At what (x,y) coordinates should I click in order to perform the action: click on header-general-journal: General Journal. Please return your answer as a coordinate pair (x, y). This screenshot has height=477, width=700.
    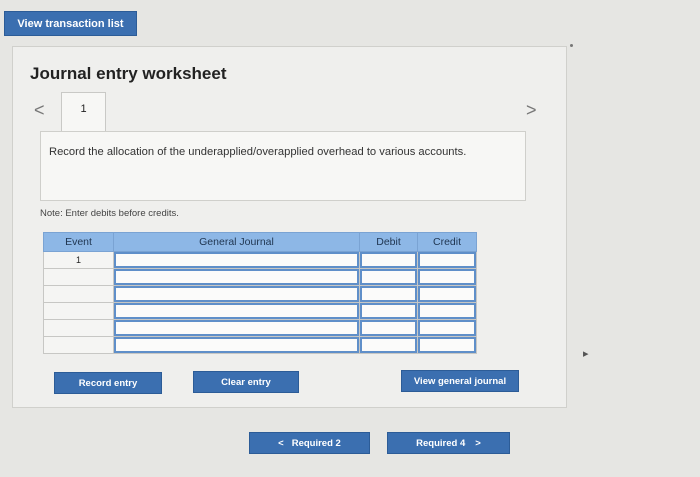
    Looking at the image, I should click on (236, 242).